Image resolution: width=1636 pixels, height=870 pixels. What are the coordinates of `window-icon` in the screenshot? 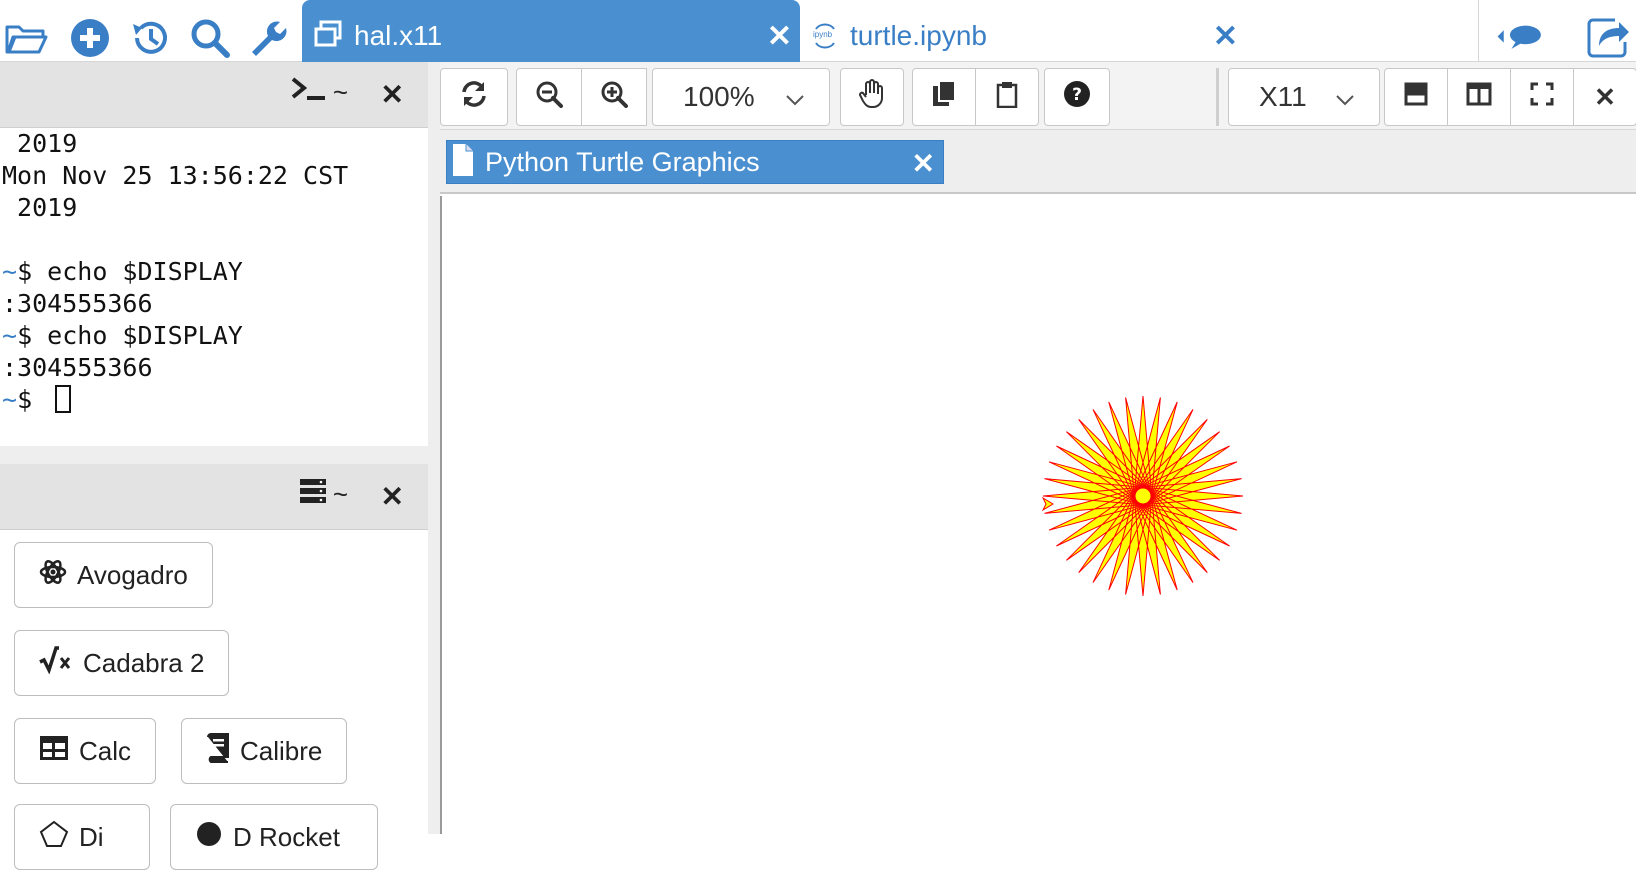 It's located at (328, 36).